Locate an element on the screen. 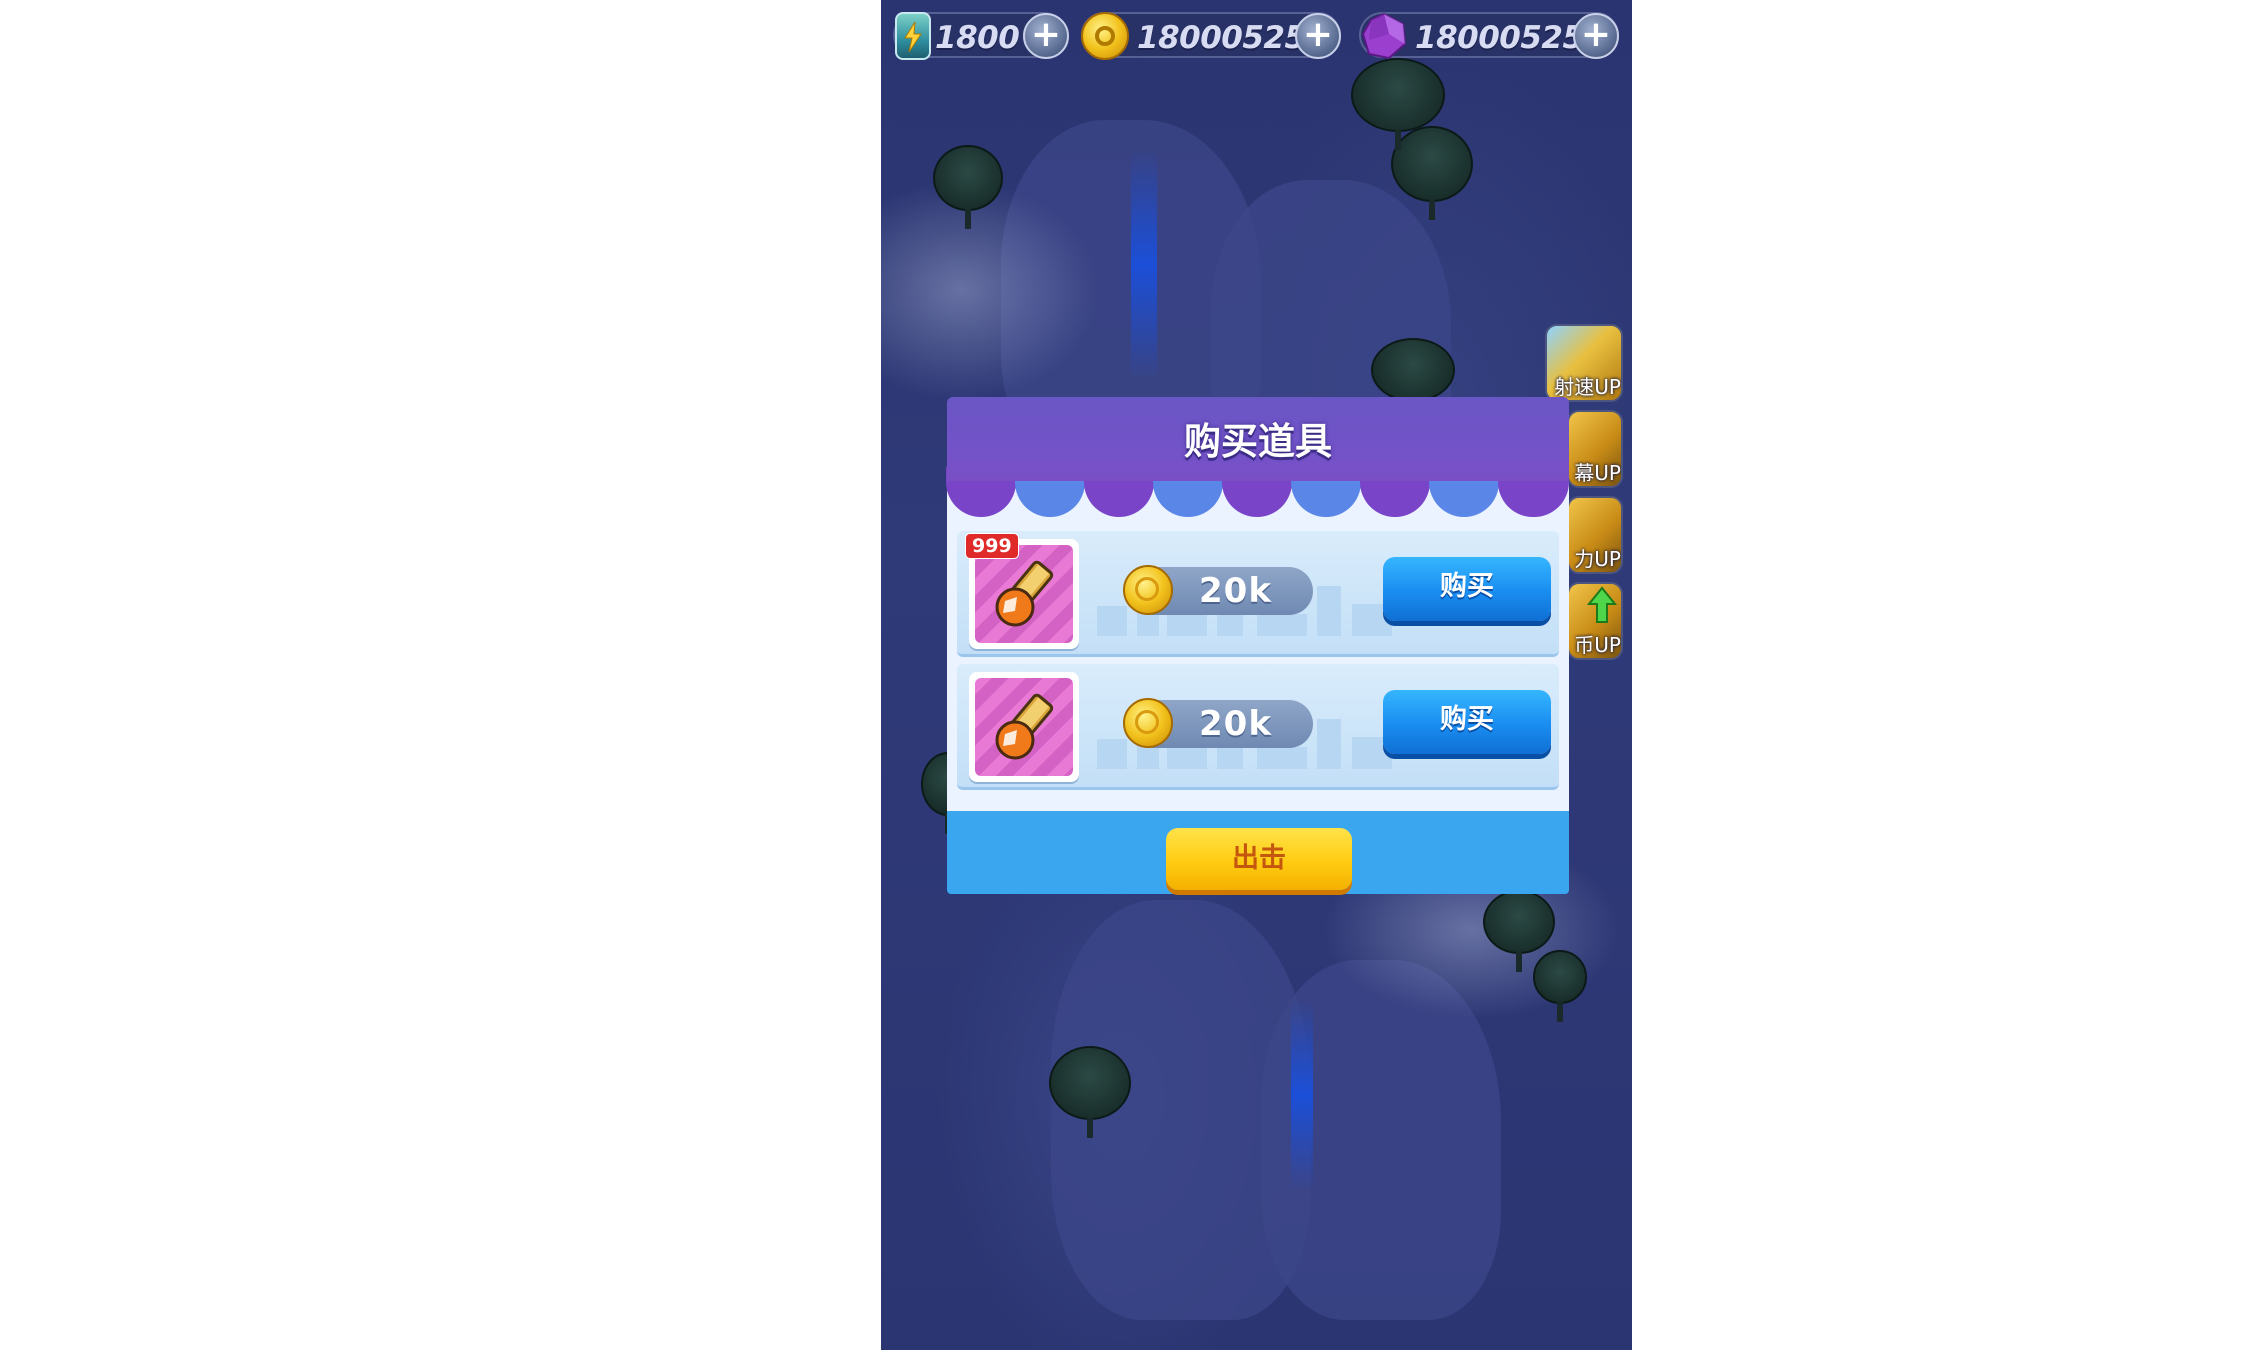 This screenshot has height=1350, width=2250. coin-up-button: 币UP is located at coordinates (1595, 621).